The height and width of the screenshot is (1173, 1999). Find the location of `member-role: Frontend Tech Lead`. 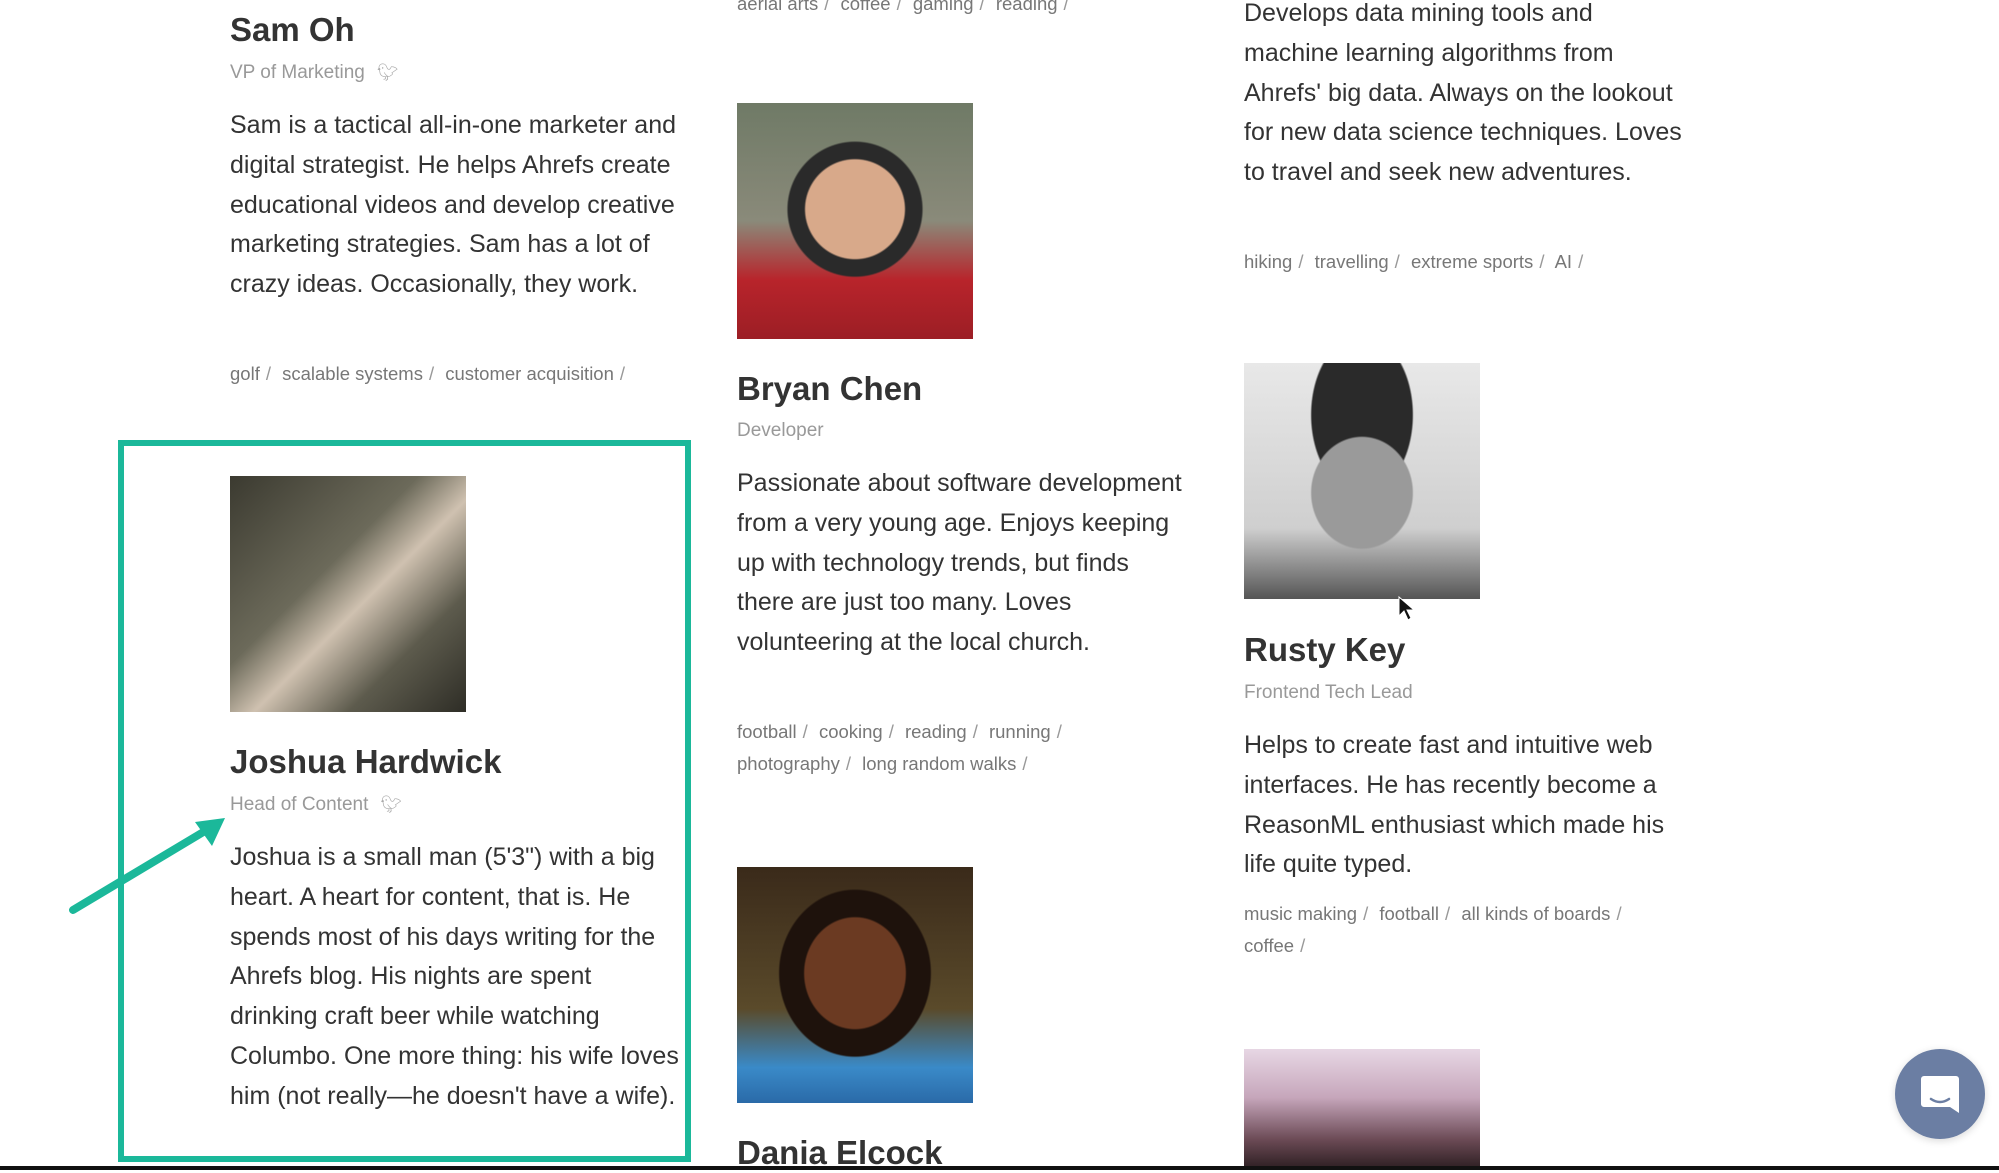

member-role: Frontend Tech Lead is located at coordinates (1328, 692).